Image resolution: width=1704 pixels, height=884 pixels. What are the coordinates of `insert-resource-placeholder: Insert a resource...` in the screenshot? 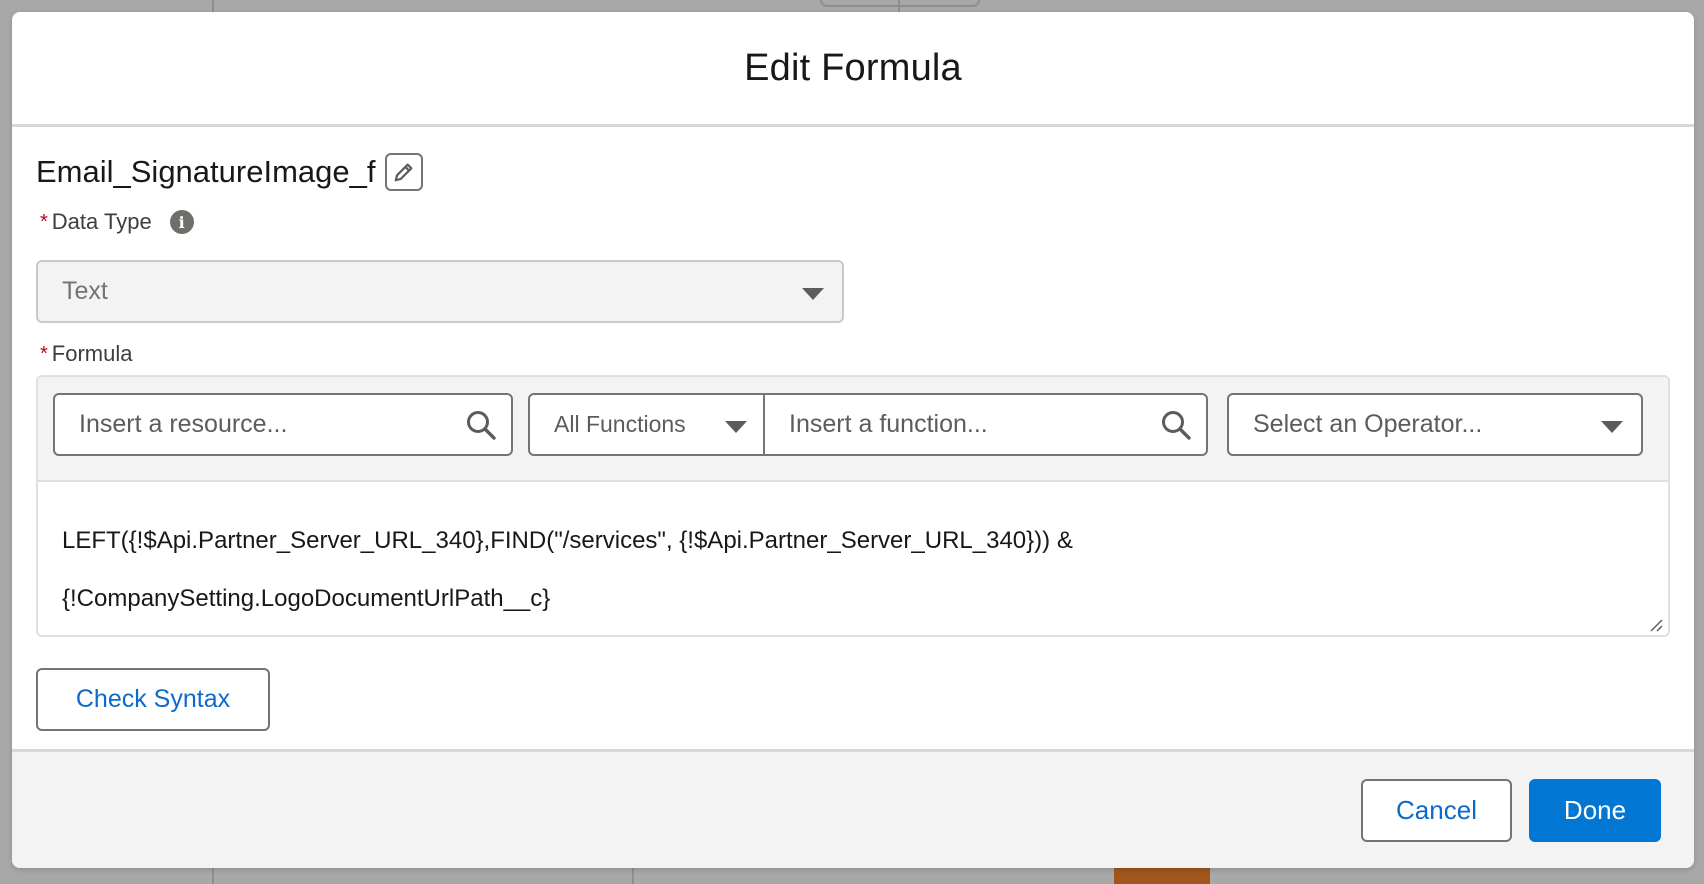 It's located at (183, 424).